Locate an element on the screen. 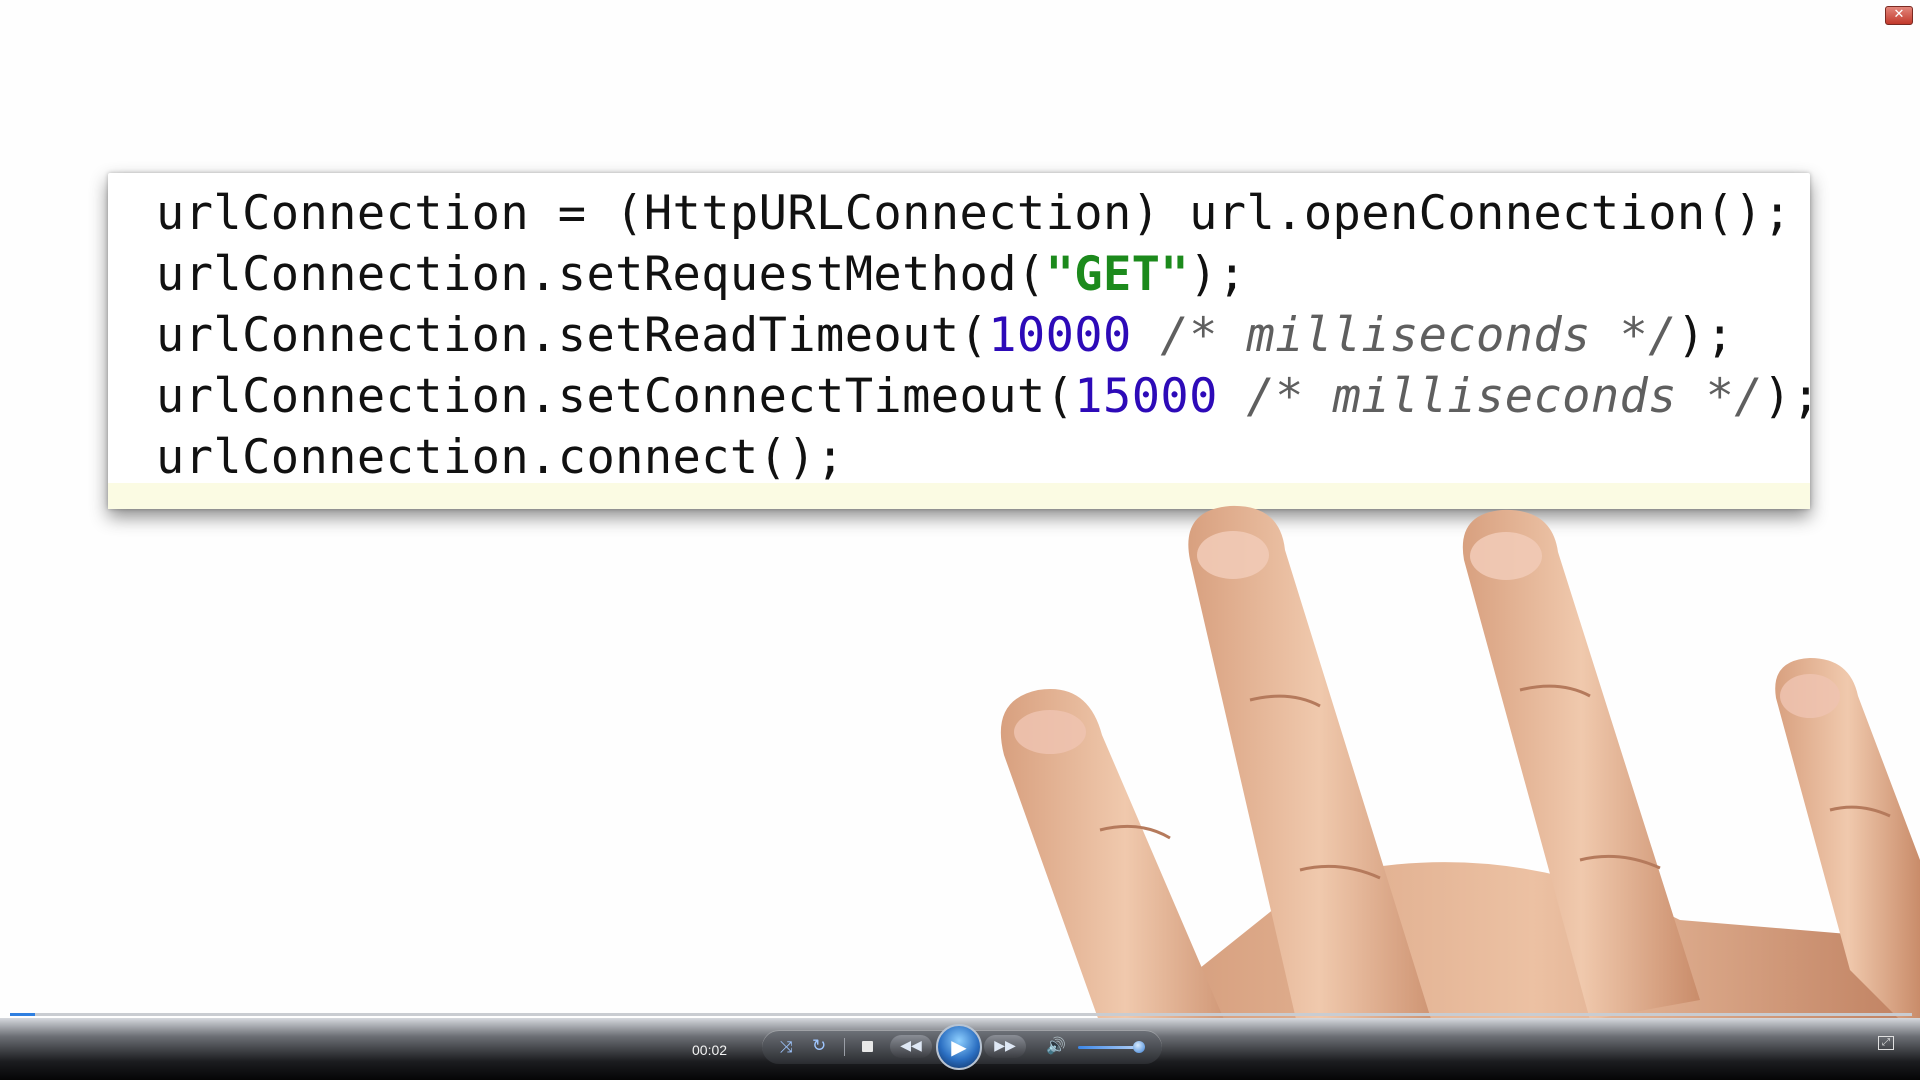 The image size is (1920, 1080). close-button: ✕ is located at coordinates (1899, 15).